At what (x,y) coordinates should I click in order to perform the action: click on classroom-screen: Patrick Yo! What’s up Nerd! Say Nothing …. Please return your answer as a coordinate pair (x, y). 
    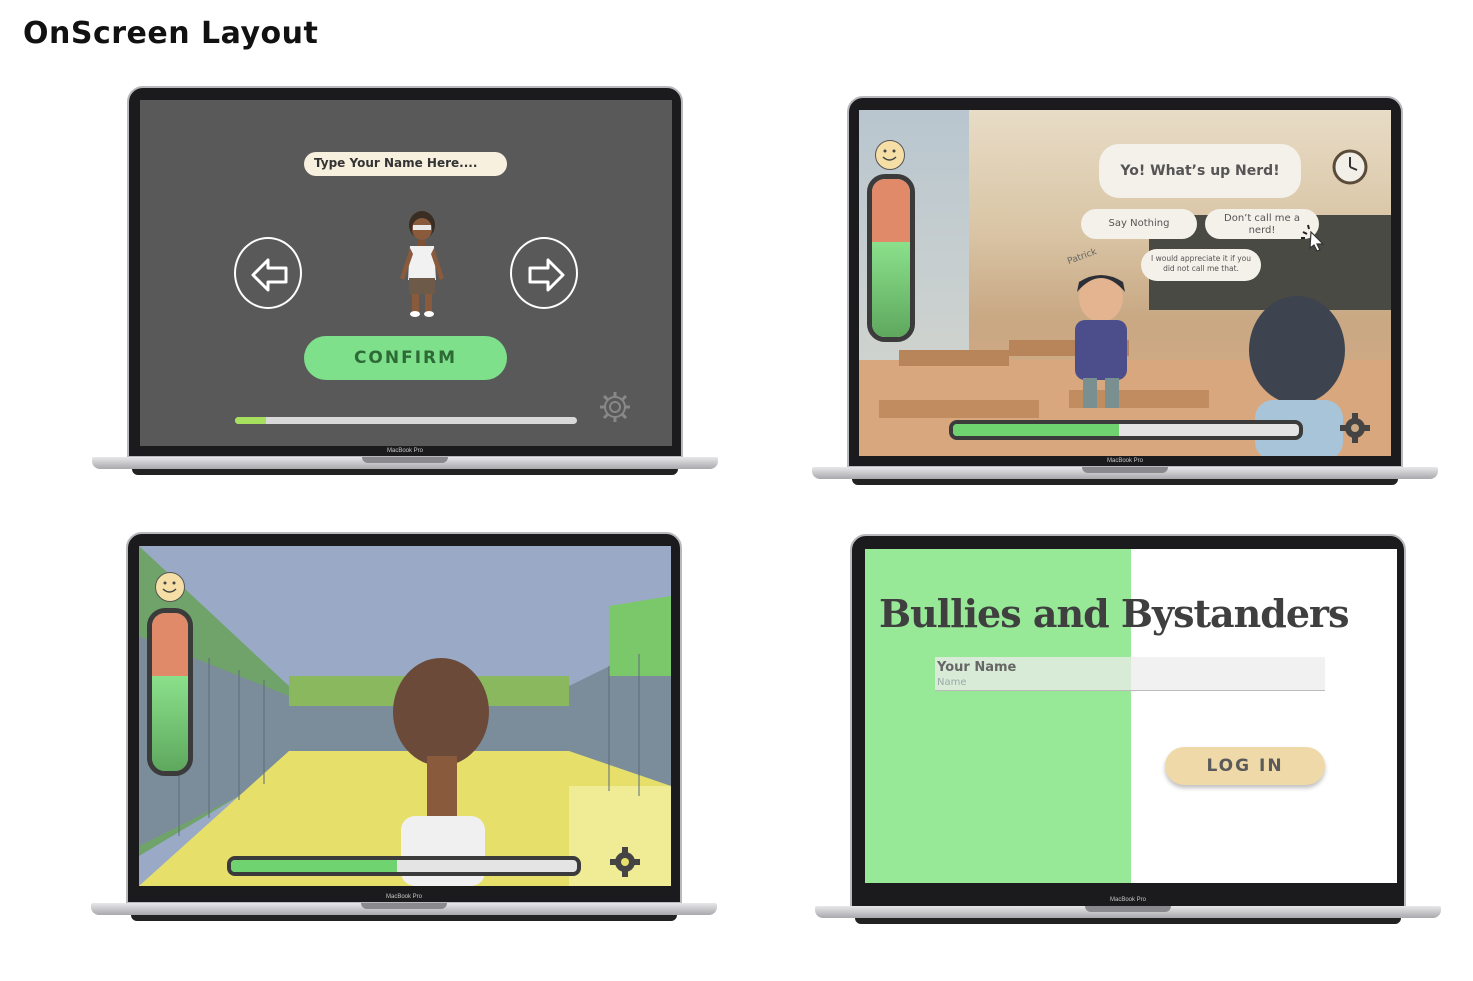
    Looking at the image, I should click on (1125, 283).